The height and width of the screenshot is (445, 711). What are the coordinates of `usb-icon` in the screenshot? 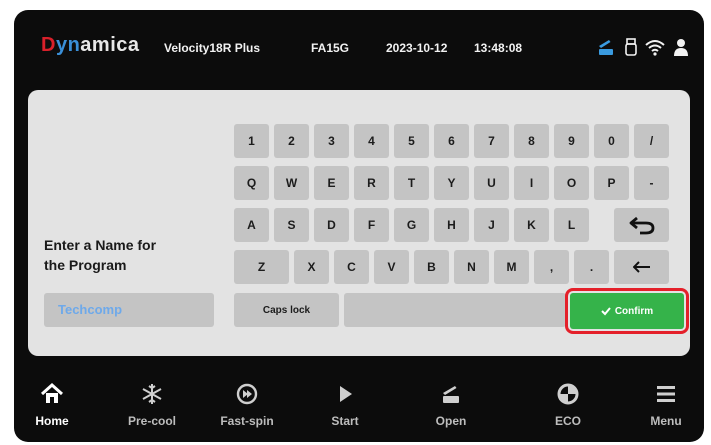 It's located at (631, 47).